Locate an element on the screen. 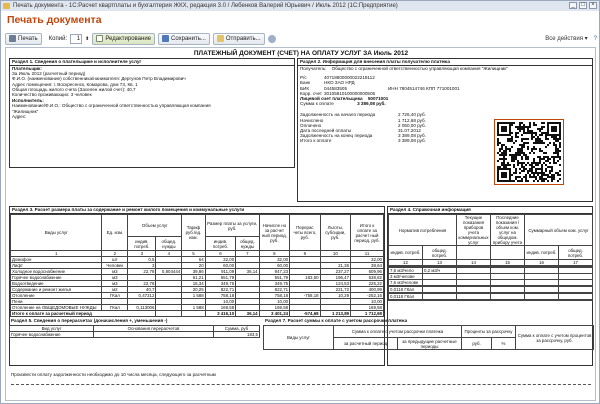 This screenshot has height=404, width=600. table-row: Горячее водоснабжение 183,5 is located at coordinates (134, 334).